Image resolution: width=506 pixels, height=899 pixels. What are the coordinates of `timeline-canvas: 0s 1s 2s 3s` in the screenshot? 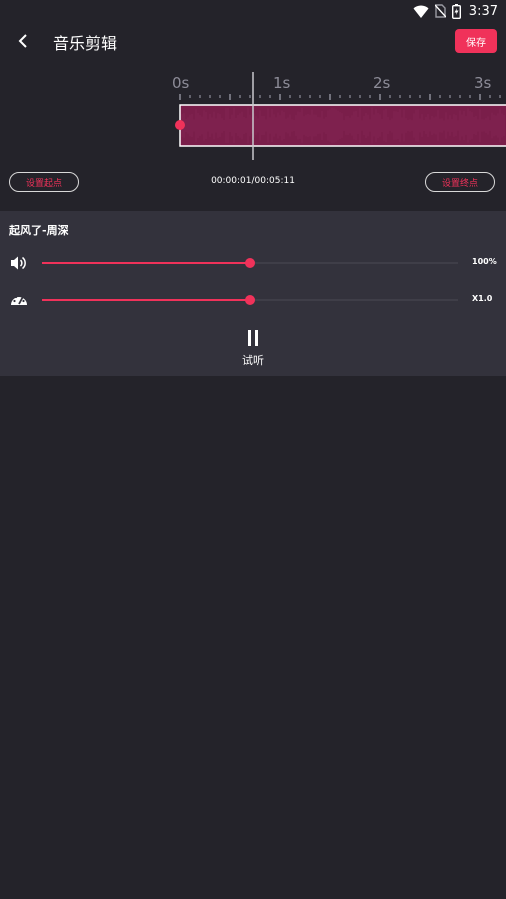 It's located at (339, 116).